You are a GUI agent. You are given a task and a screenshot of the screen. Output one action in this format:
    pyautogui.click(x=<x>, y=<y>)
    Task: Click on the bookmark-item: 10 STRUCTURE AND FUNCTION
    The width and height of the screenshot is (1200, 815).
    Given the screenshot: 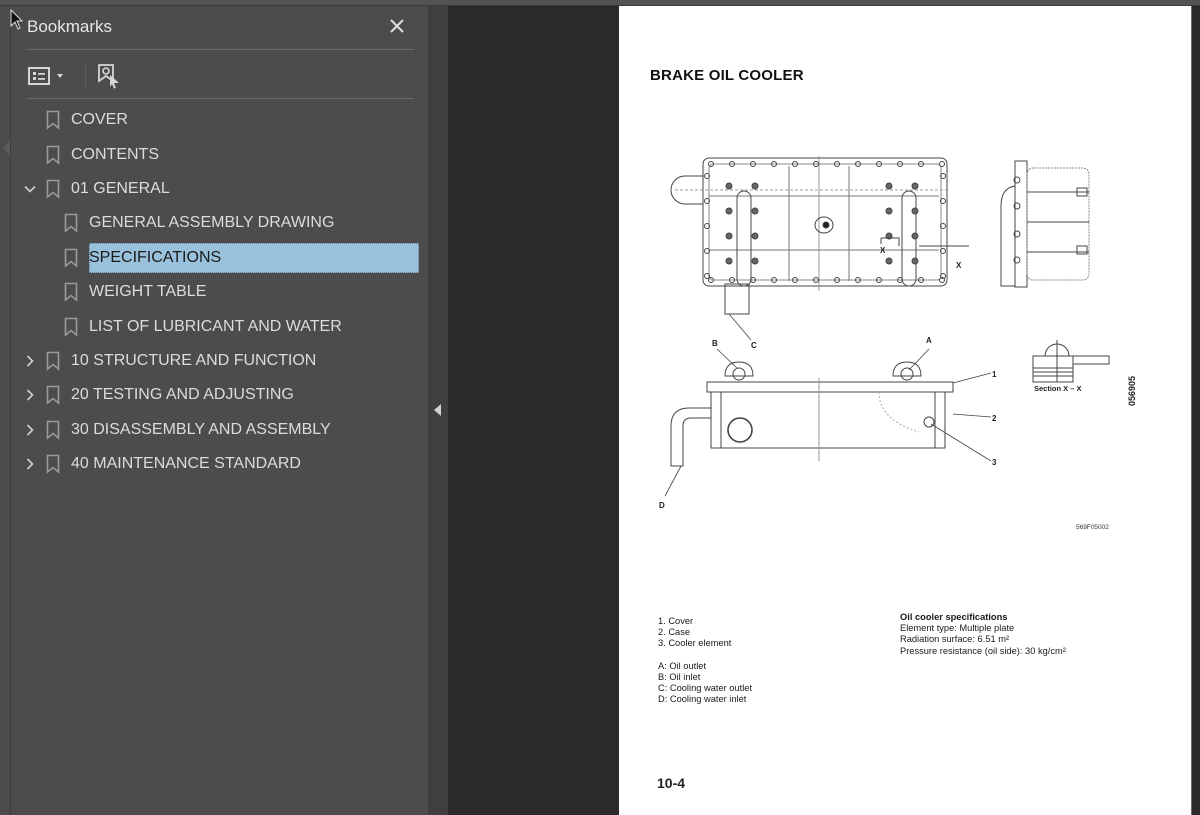 What is the action you would take?
    pyautogui.click(x=219, y=361)
    